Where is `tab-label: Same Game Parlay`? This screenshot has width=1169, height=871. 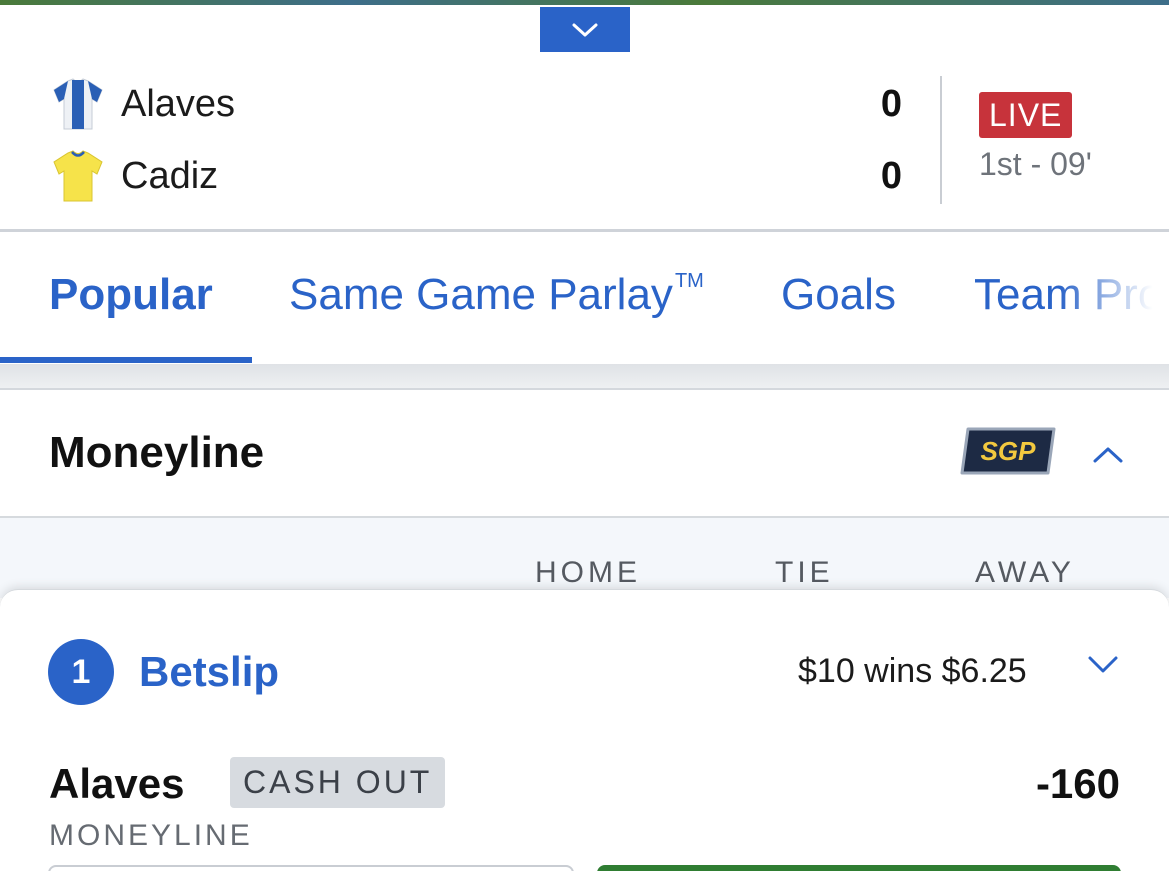 tab-label: Same Game Parlay is located at coordinates (481, 294).